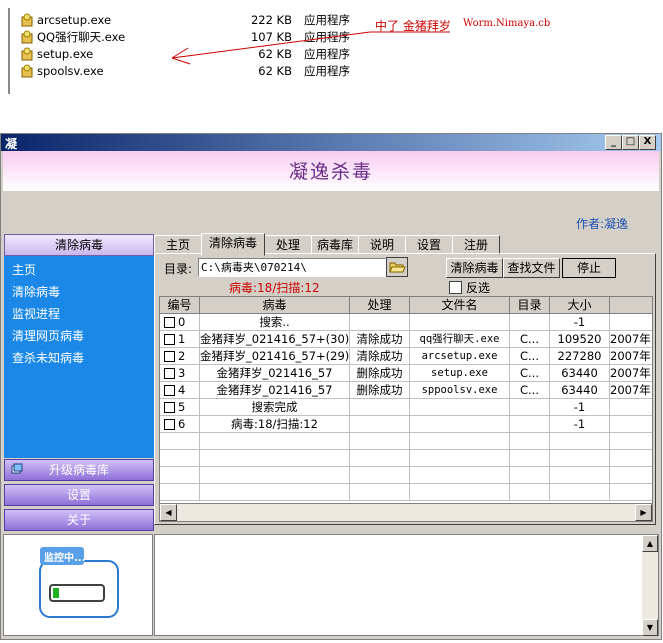 The image size is (663, 643). I want to click on row-number: 1, so click(182, 339).